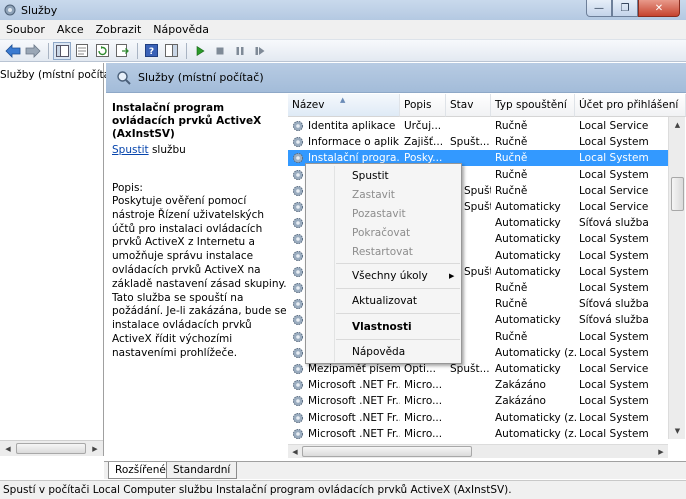  I want to click on restart-service-icon, so click(260, 51).